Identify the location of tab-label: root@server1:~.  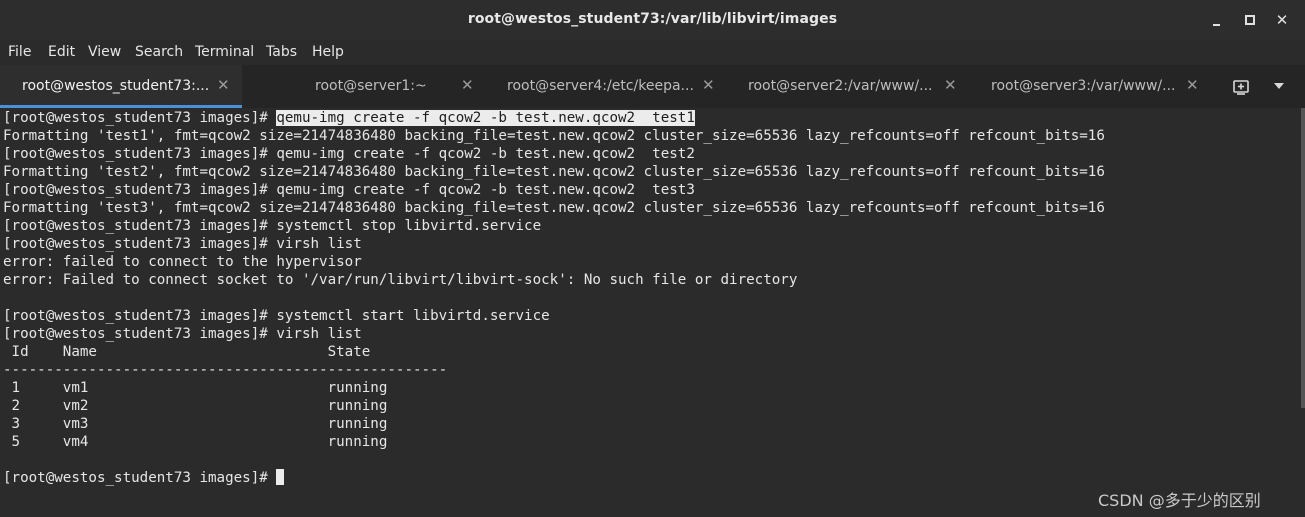
(371, 86).